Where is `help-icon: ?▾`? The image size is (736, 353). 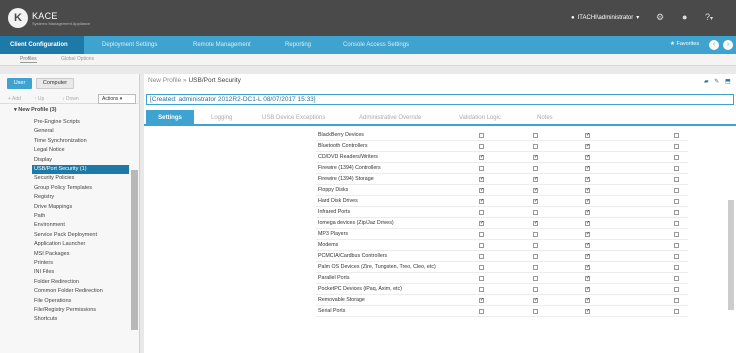
help-icon: ?▾ is located at coordinates (709, 17).